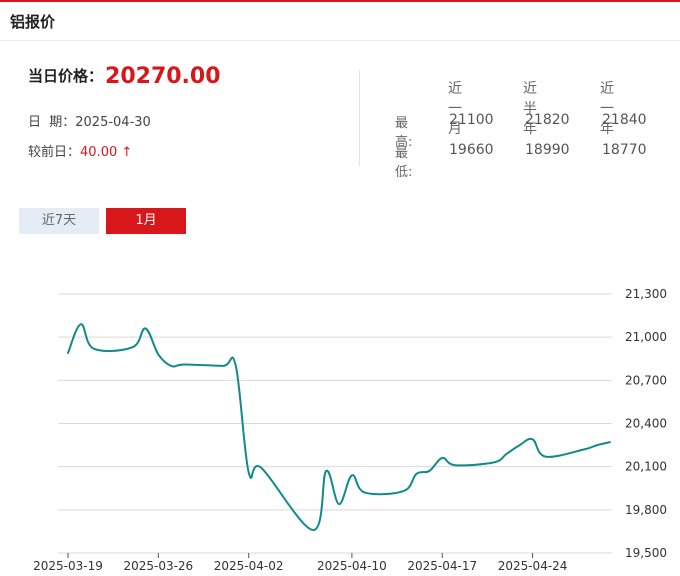 The height and width of the screenshot is (576, 680). What do you see at coordinates (607, 109) in the screenshot?
I see `stats-col-1y: 近一年` at bounding box center [607, 109].